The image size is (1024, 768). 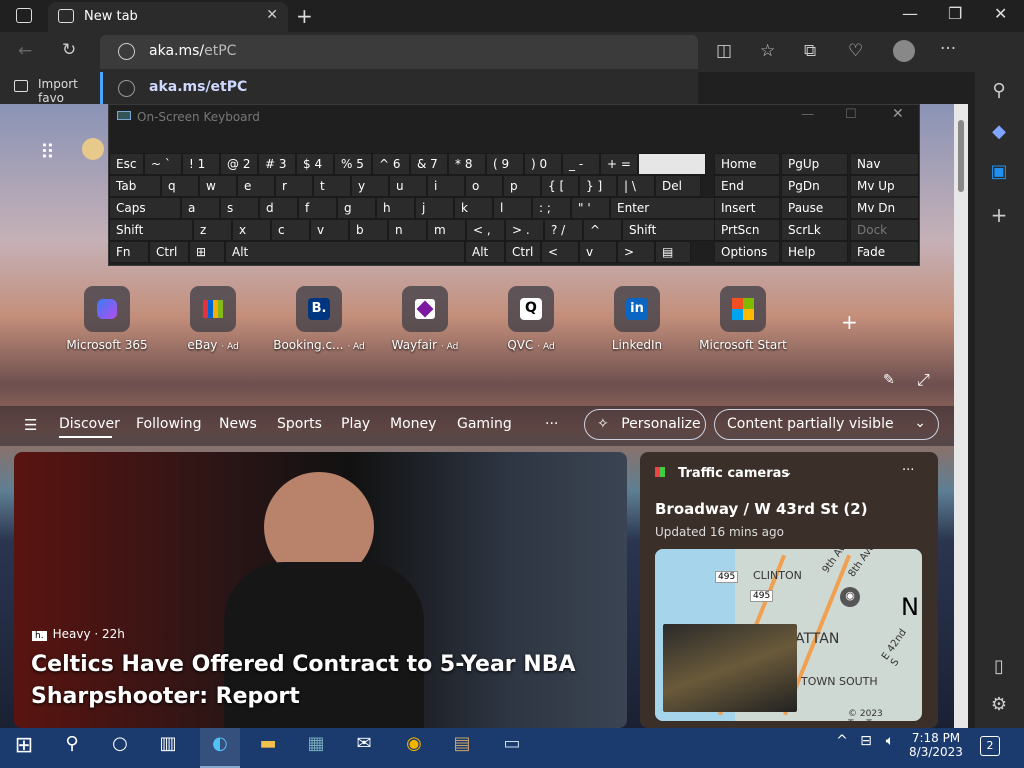 What do you see at coordinates (294, 186) in the screenshot?
I see `osk-key: r` at bounding box center [294, 186].